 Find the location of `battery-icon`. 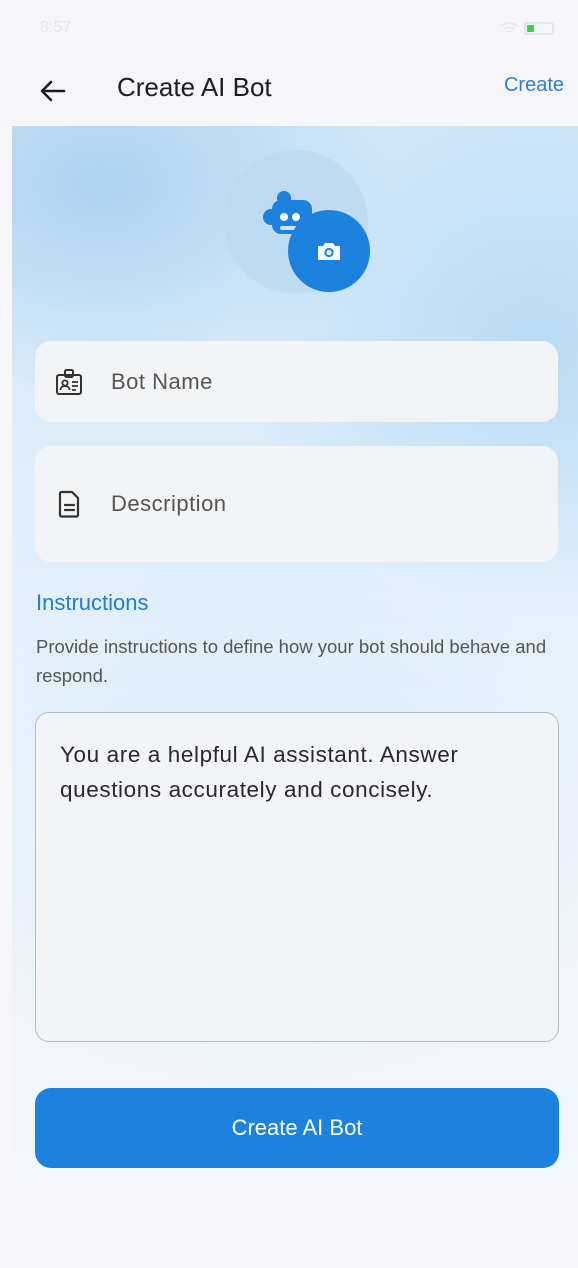

battery-icon is located at coordinates (539, 28).